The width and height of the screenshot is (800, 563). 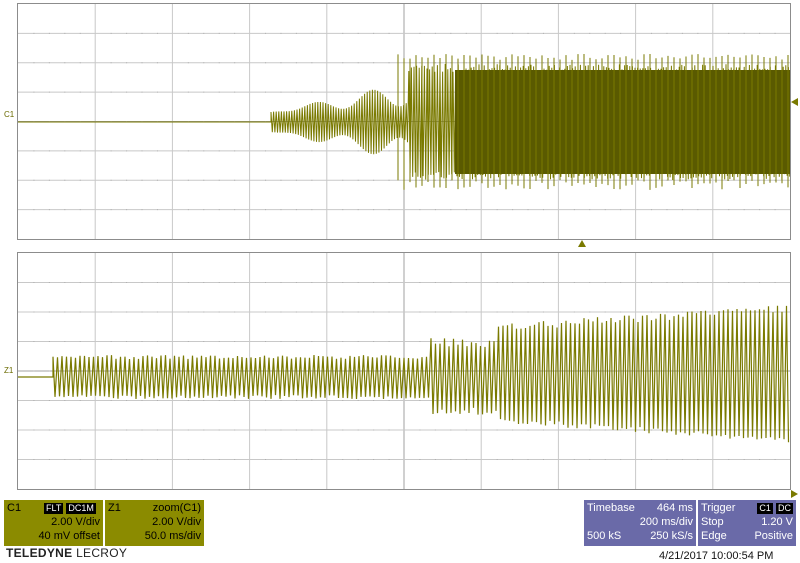 What do you see at coordinates (14, 508) in the screenshot?
I see `c1-name: C1` at bounding box center [14, 508].